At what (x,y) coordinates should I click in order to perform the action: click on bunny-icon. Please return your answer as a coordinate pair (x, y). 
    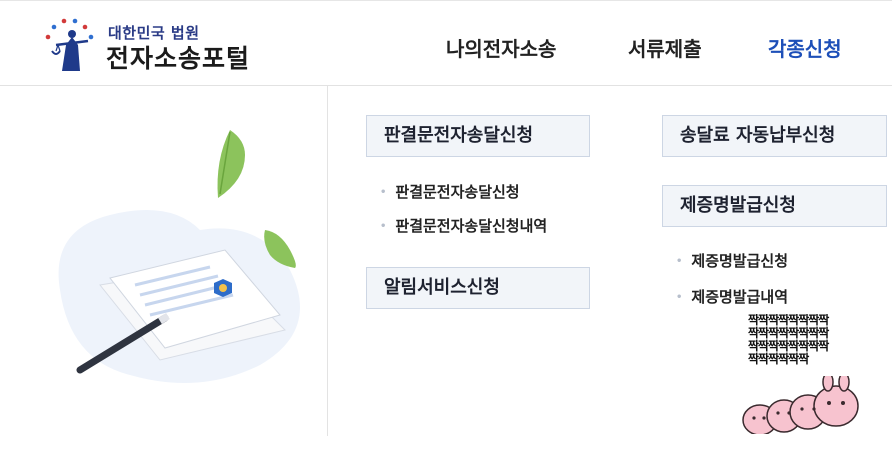
    Looking at the image, I should click on (800, 405).